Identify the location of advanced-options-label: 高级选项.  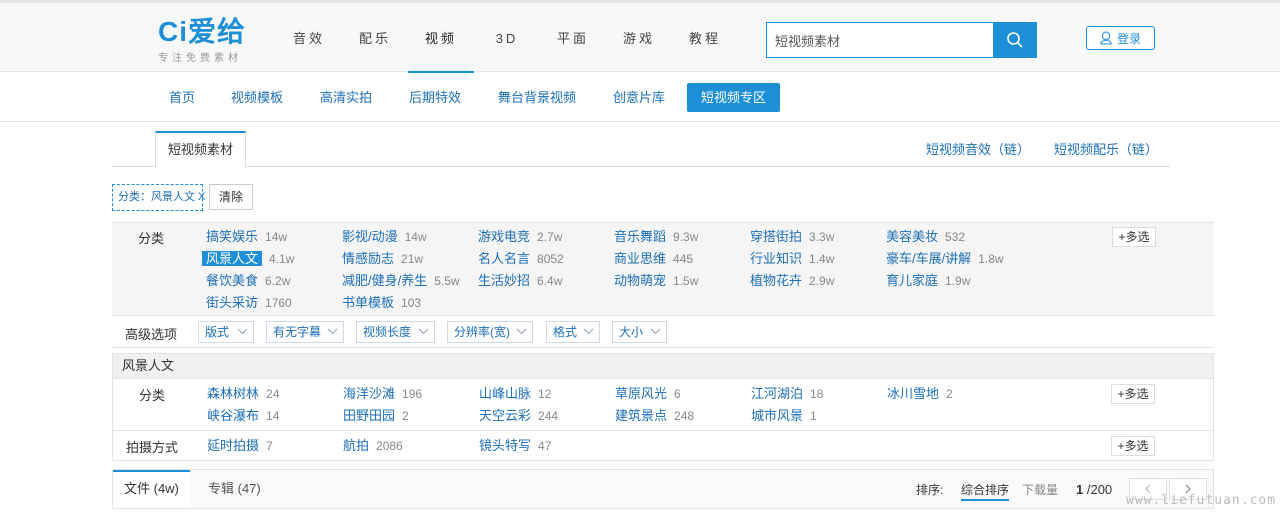
(150, 334).